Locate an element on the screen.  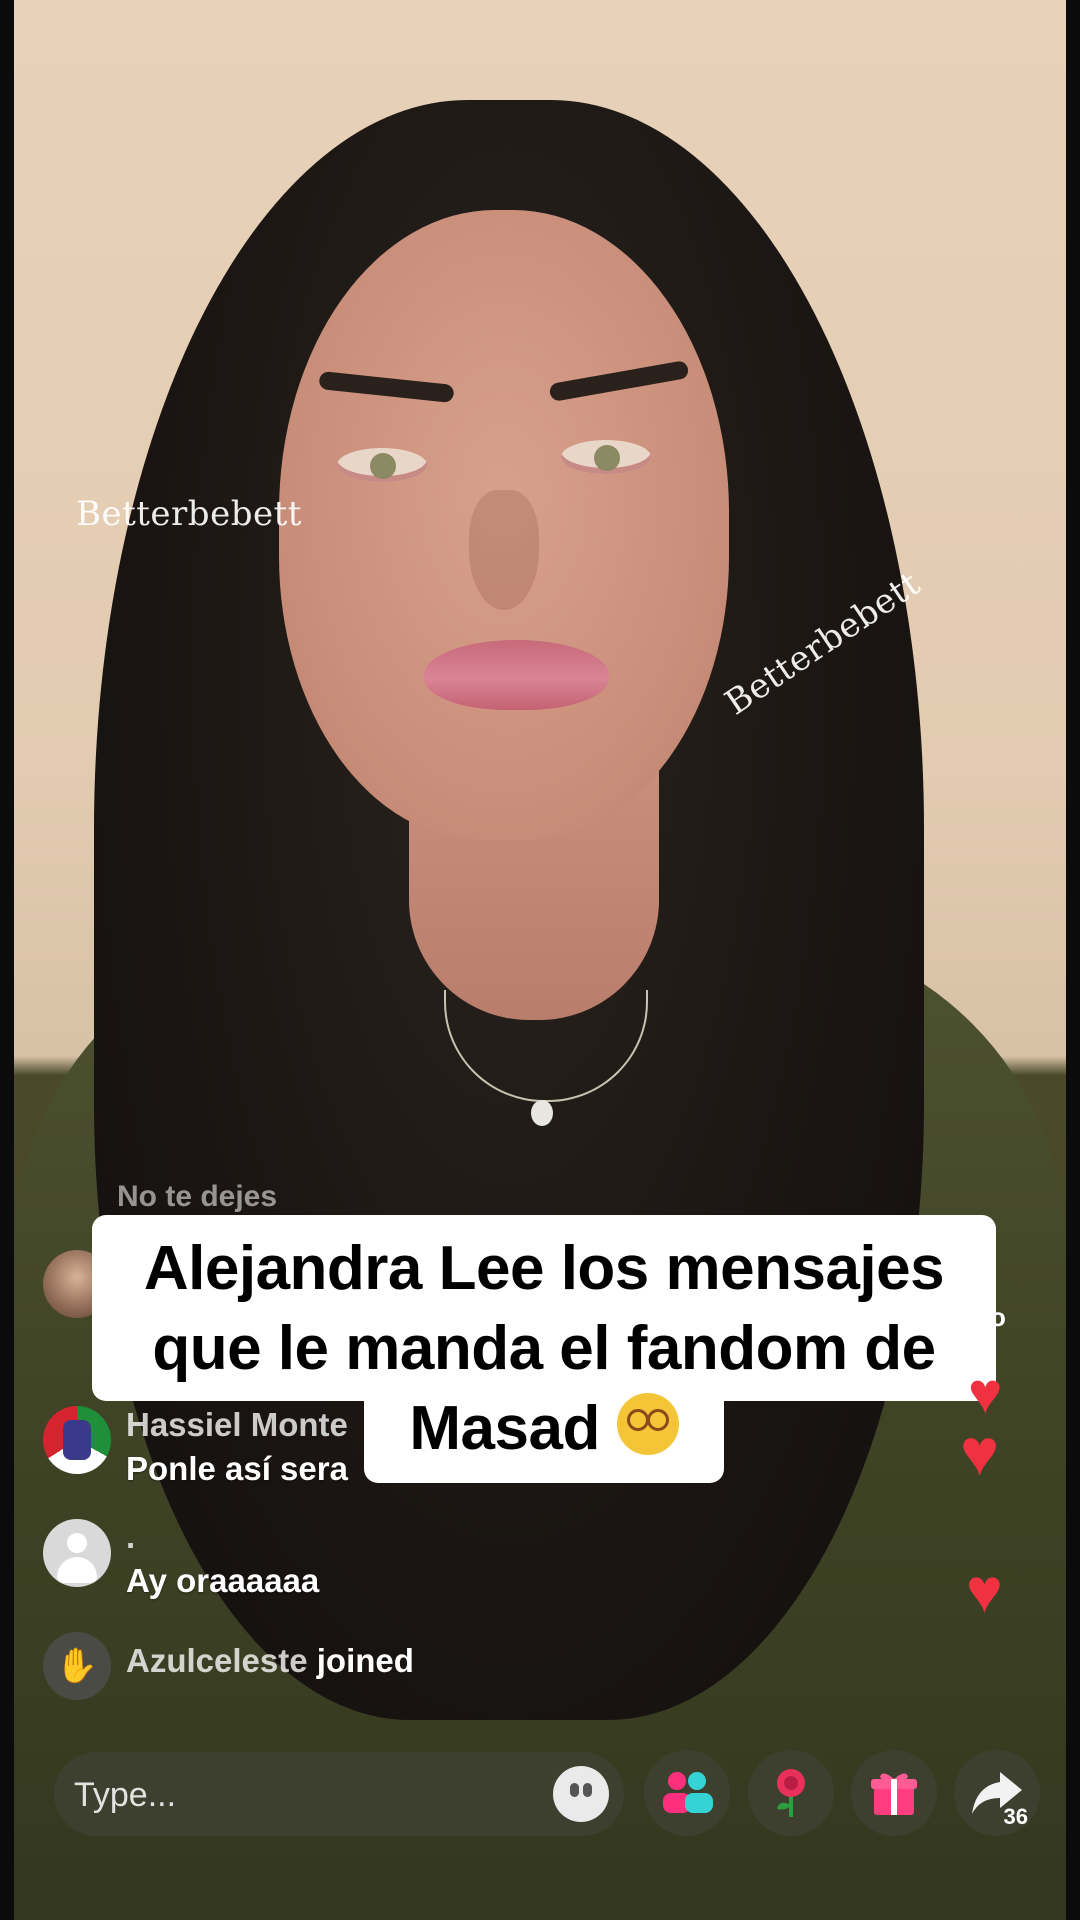
gift-icon is located at coordinates (894, 1794).